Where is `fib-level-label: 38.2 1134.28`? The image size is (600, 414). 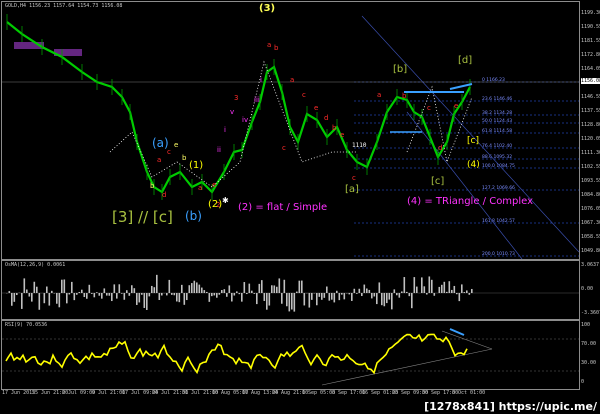 fib-level-label: 38.2 1134.28 is located at coordinates (497, 113).